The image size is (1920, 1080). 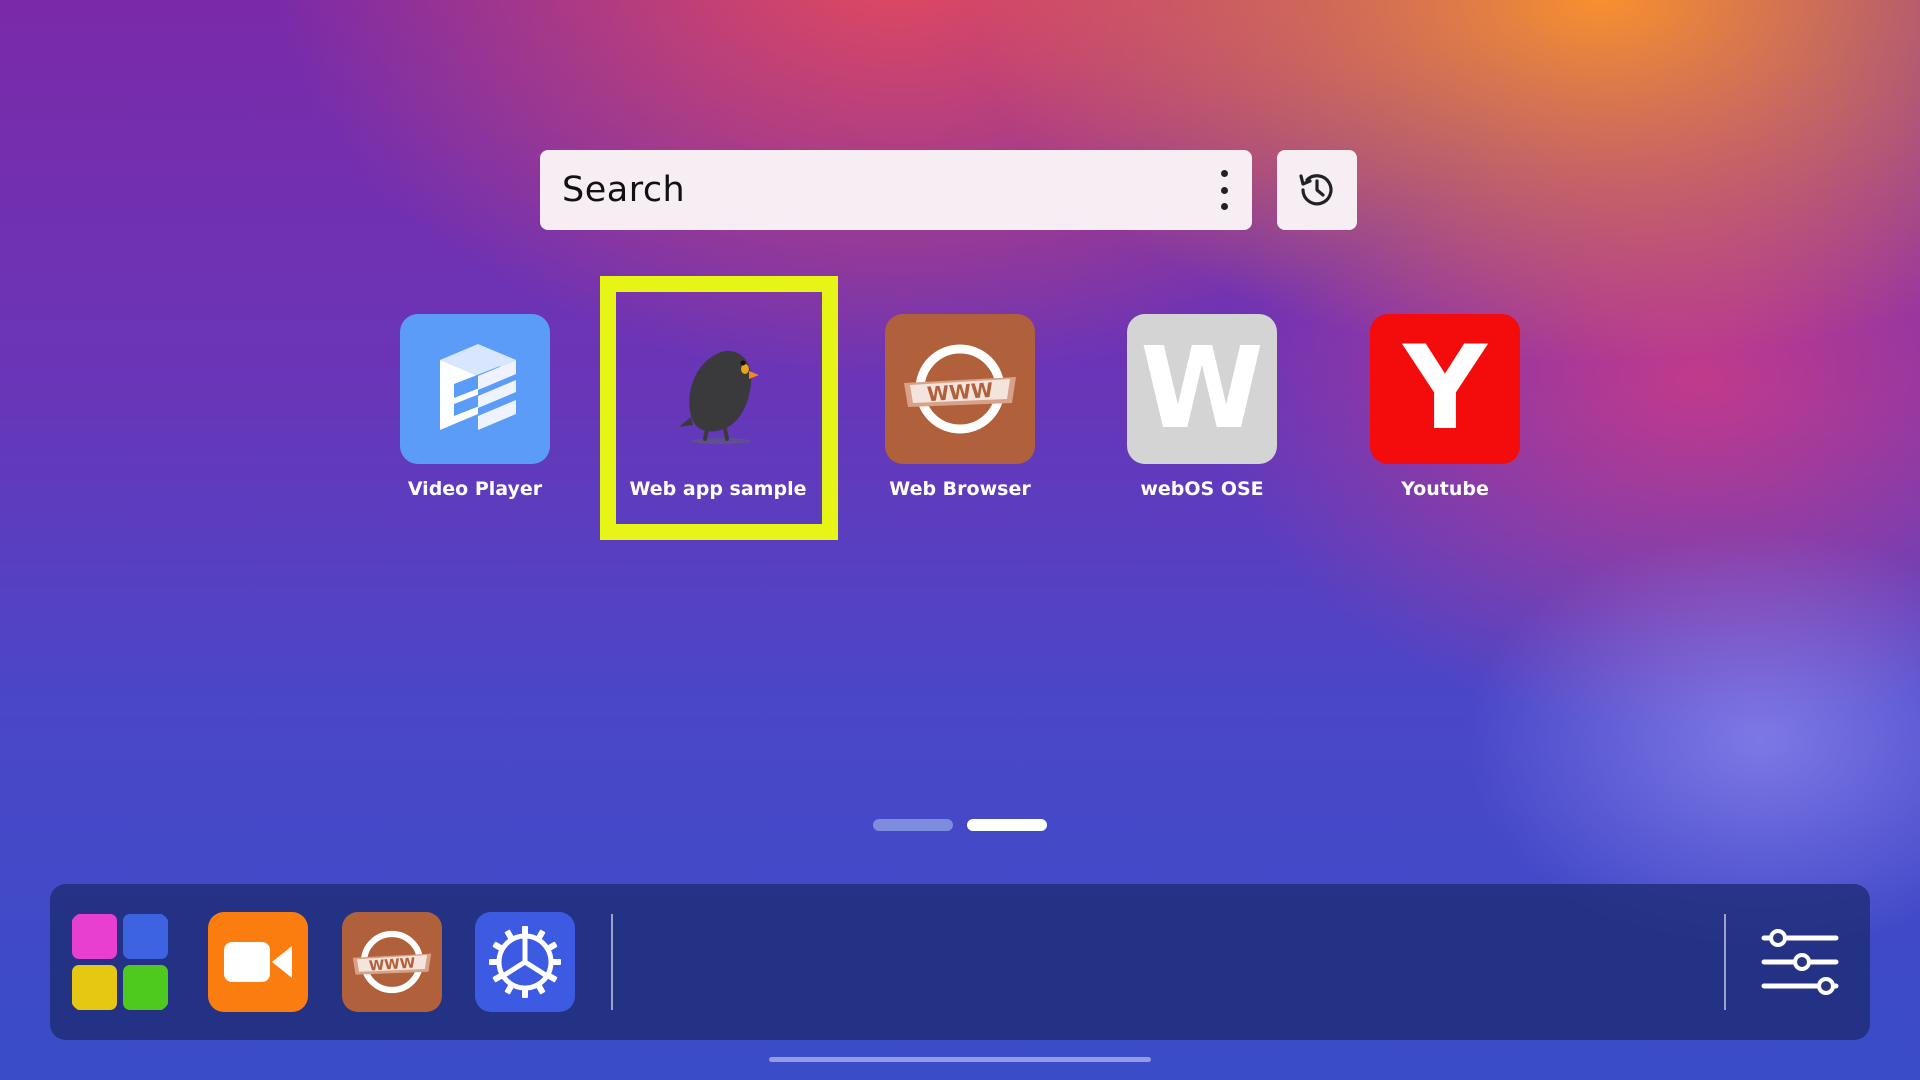 I want to click on settings-app-button, so click(x=525, y=962).